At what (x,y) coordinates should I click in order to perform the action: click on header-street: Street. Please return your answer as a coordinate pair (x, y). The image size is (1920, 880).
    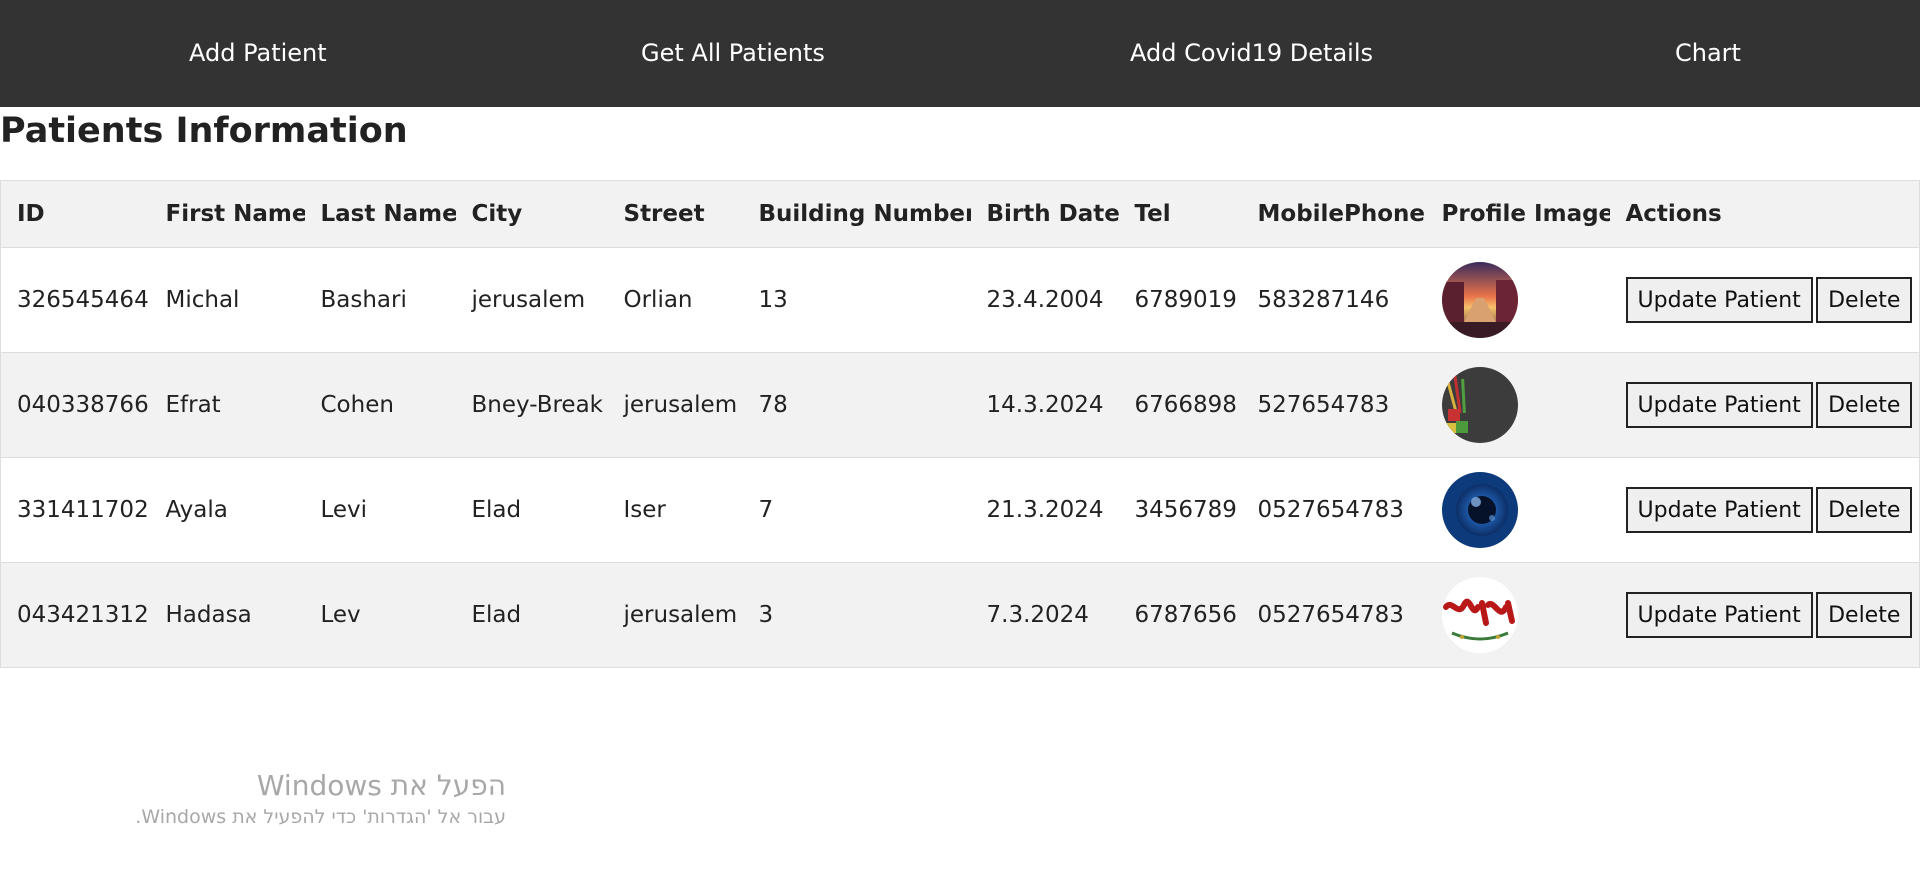
    Looking at the image, I should click on (675, 214).